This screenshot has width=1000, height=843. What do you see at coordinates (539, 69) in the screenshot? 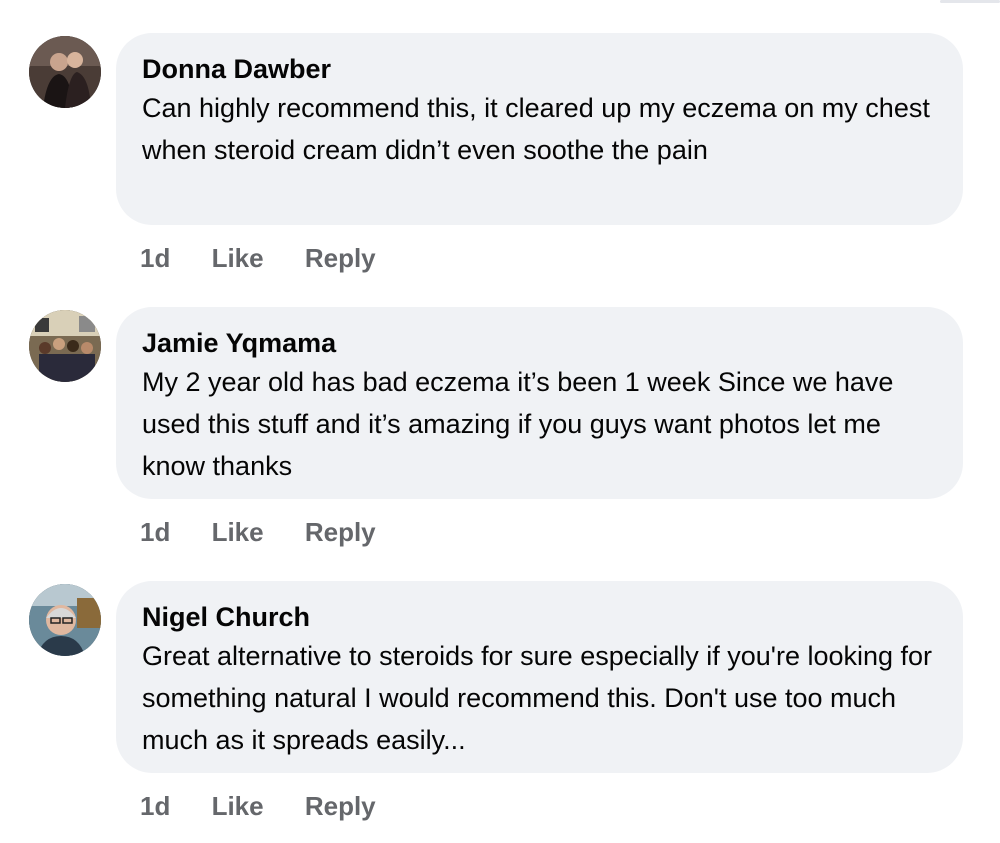
I see `comment-author: Donna Dawber` at bounding box center [539, 69].